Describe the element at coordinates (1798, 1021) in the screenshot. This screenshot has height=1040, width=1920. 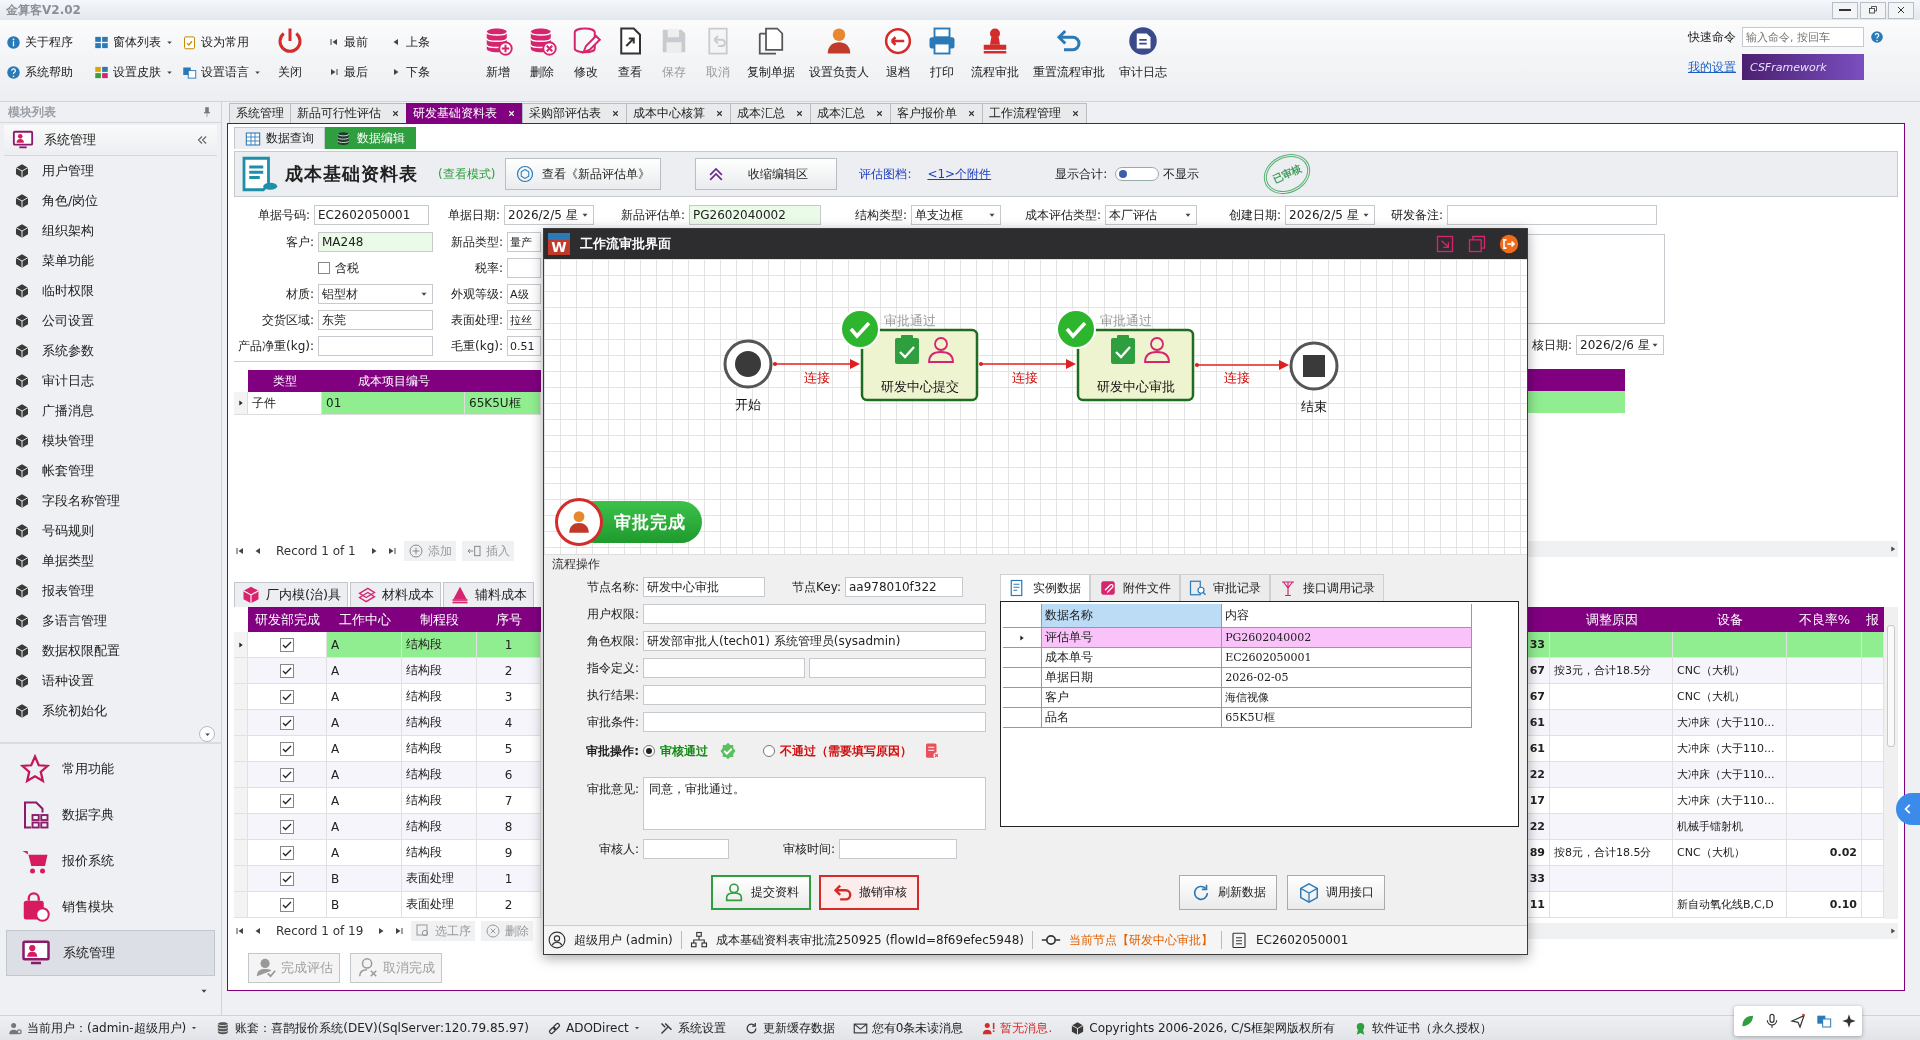
I see `send-icon` at that location.